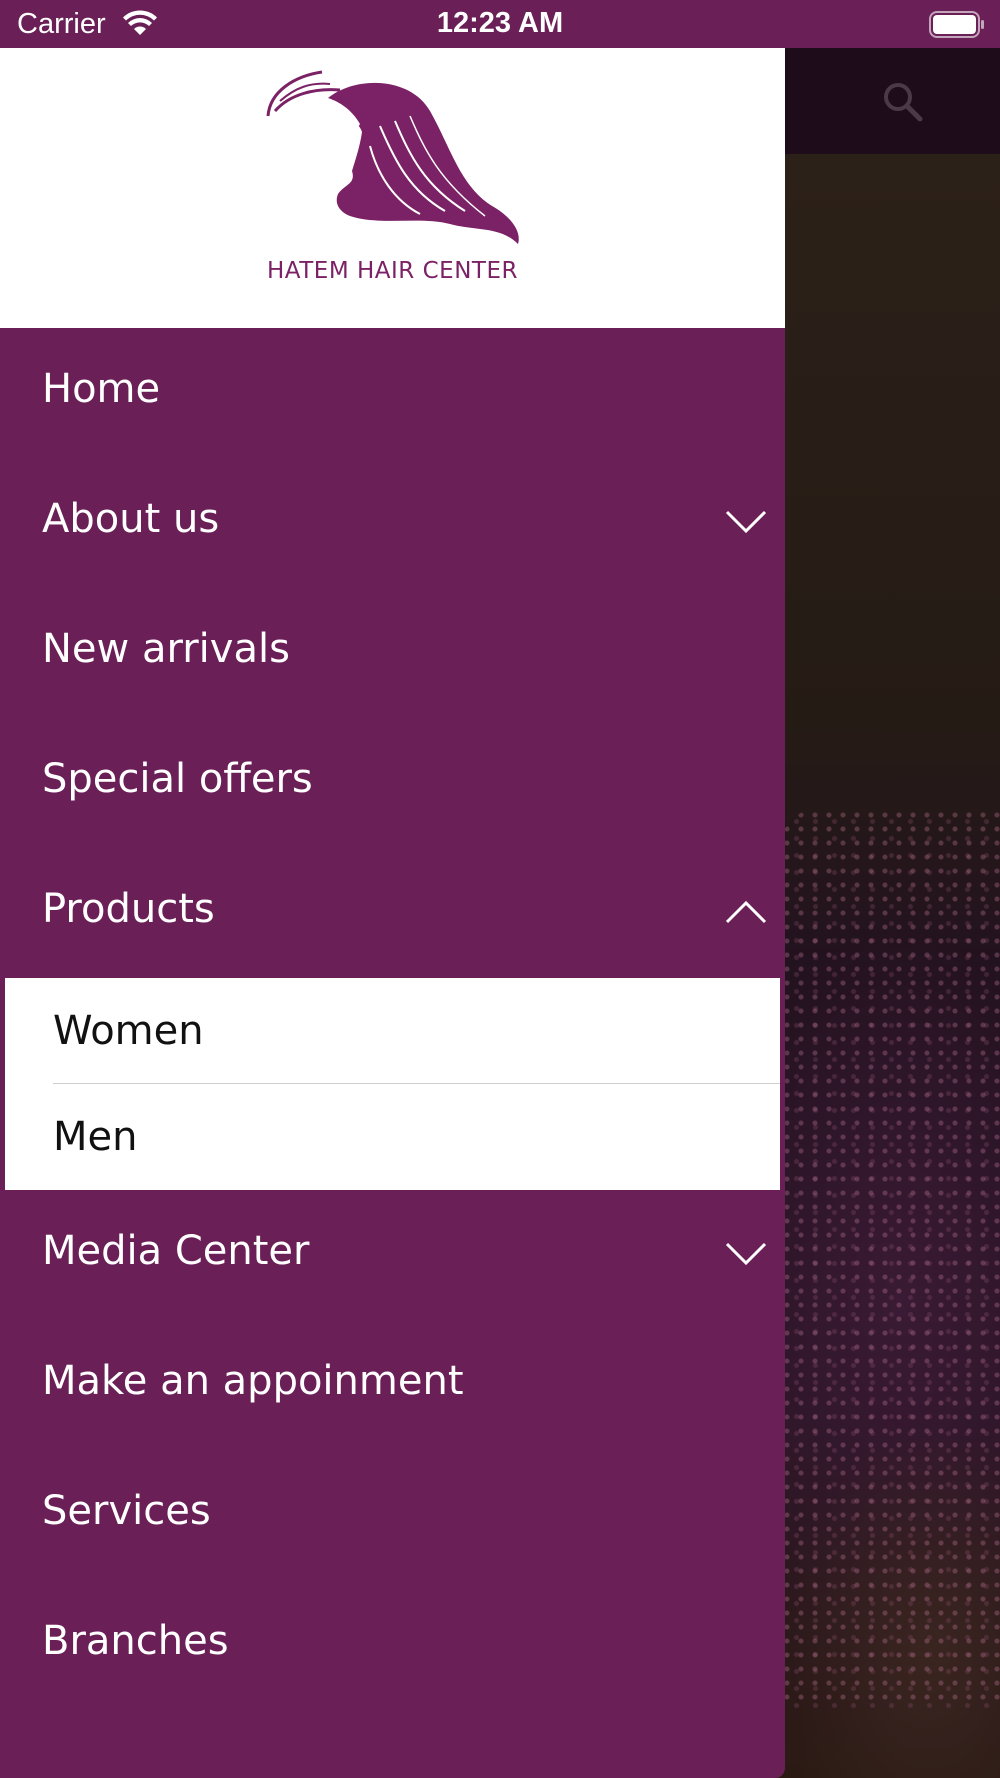 This screenshot has height=1778, width=1000. Describe the element at coordinates (128, 1031) in the screenshot. I see `submenu-item-label: Women` at that location.